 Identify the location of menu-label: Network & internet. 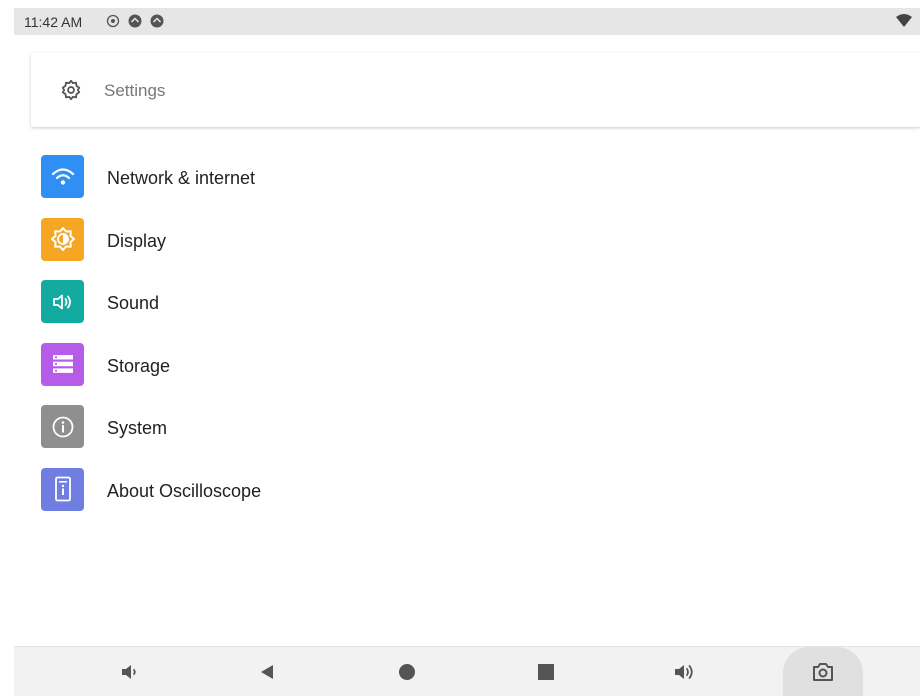
(181, 178).